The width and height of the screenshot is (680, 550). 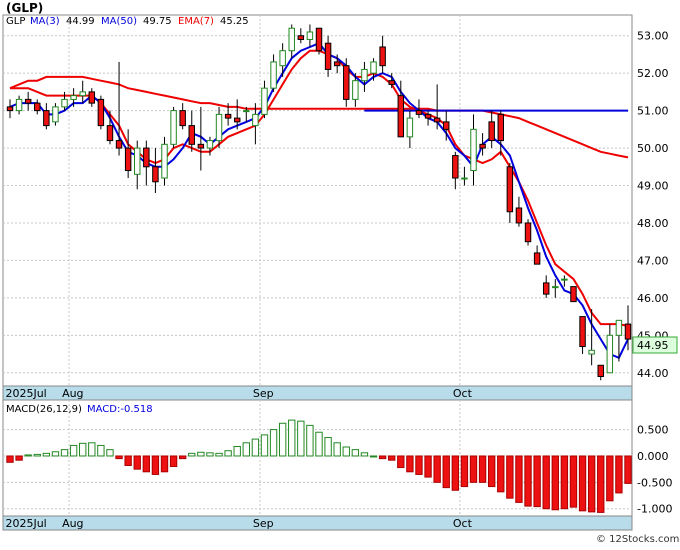 I want to click on price-tick-label: 46.00, so click(x=653, y=298).